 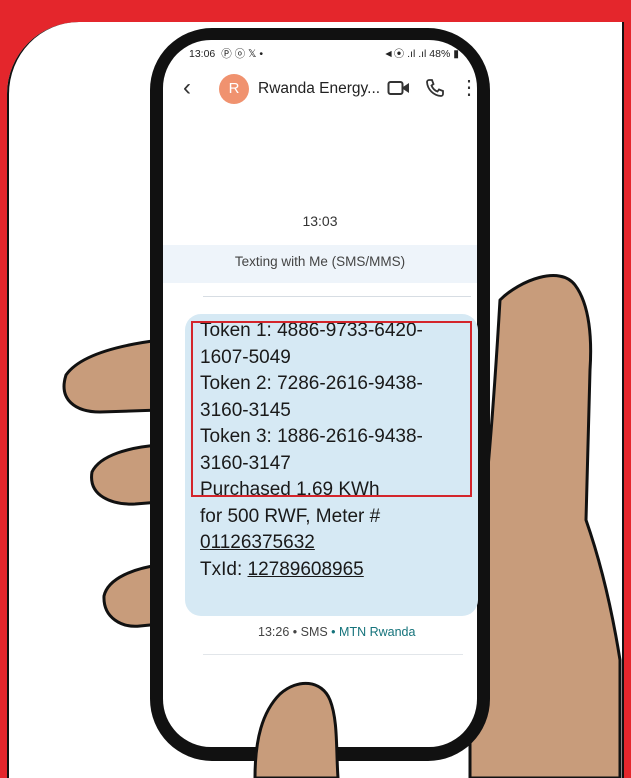 What do you see at coordinates (320, 221) in the screenshot?
I see `thread-timestamp: 13:03` at bounding box center [320, 221].